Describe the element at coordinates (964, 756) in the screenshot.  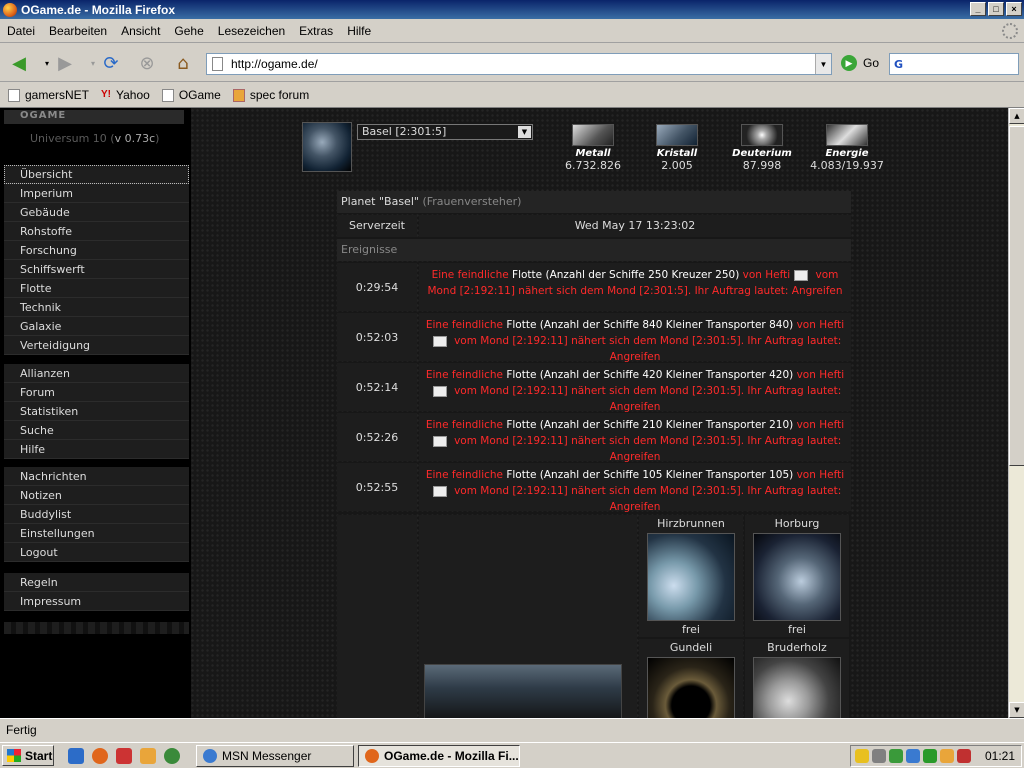
I see `antivirus-icon` at that location.